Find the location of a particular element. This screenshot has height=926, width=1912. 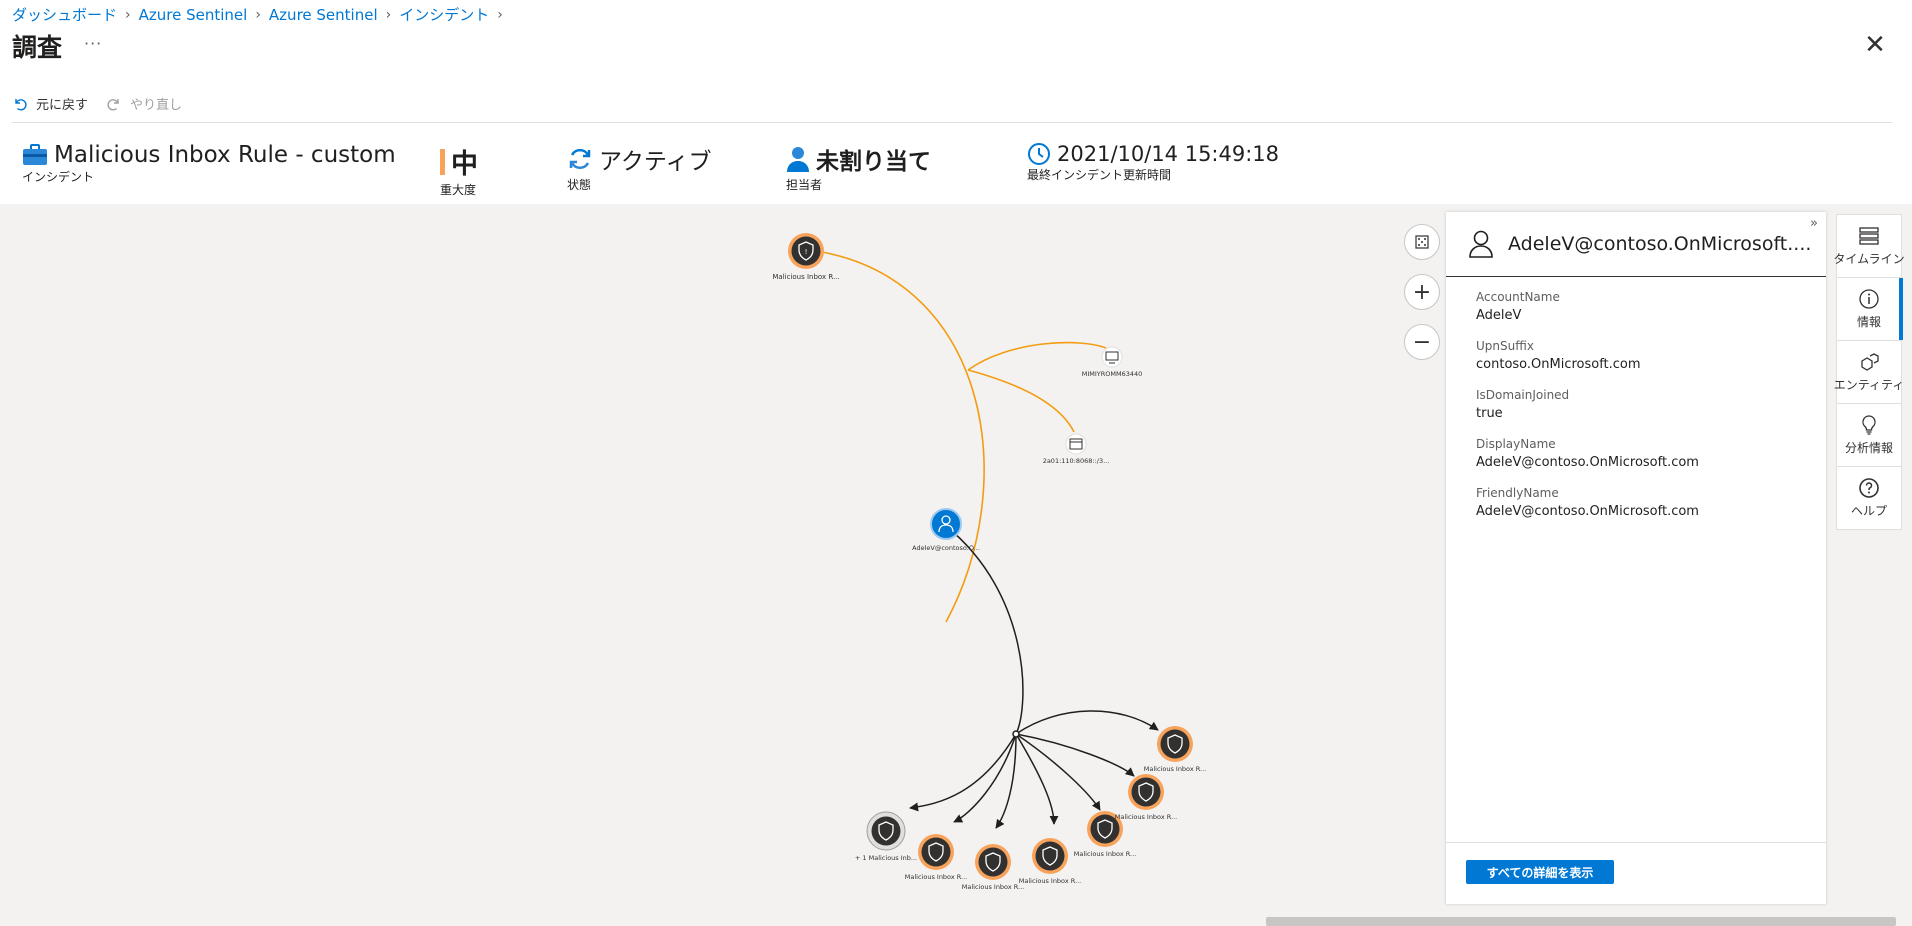

more-options-button: ··· is located at coordinates (93, 43).